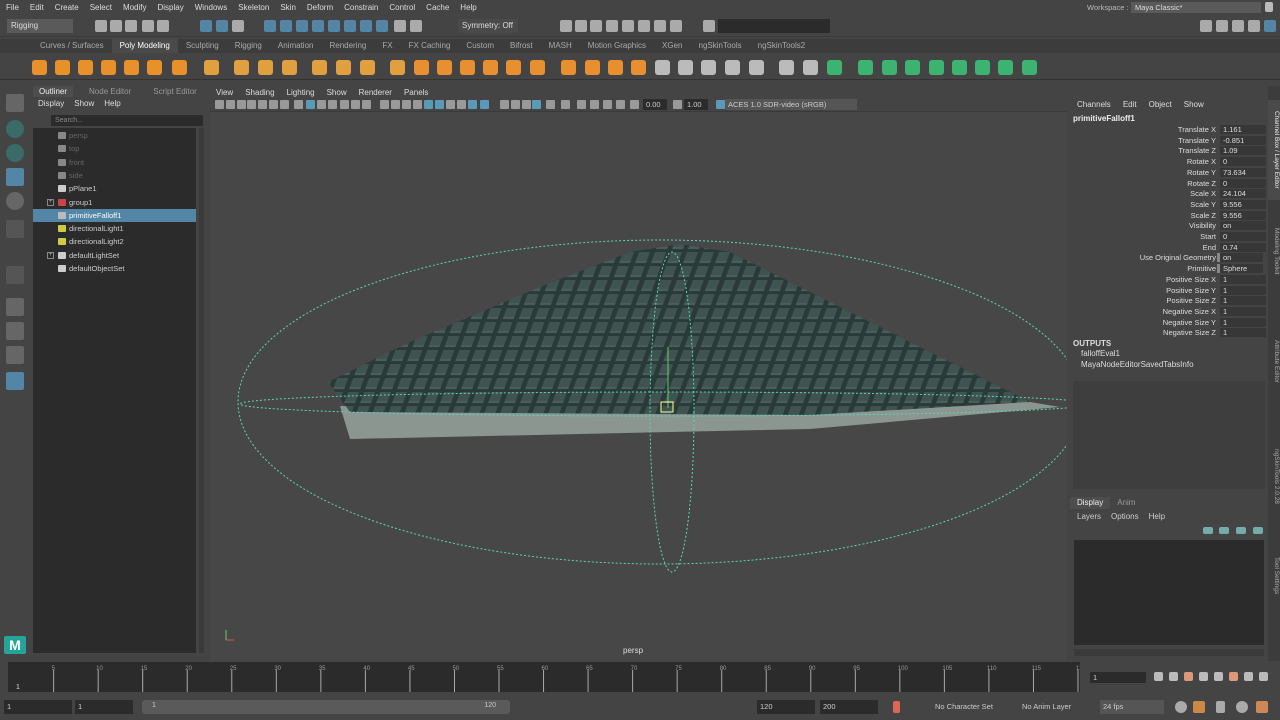 This screenshot has height=720, width=1280. Describe the element at coordinates (1169, 279) in the screenshot. I see `channel-row-positive-size-x: Positive Size X 1` at that location.